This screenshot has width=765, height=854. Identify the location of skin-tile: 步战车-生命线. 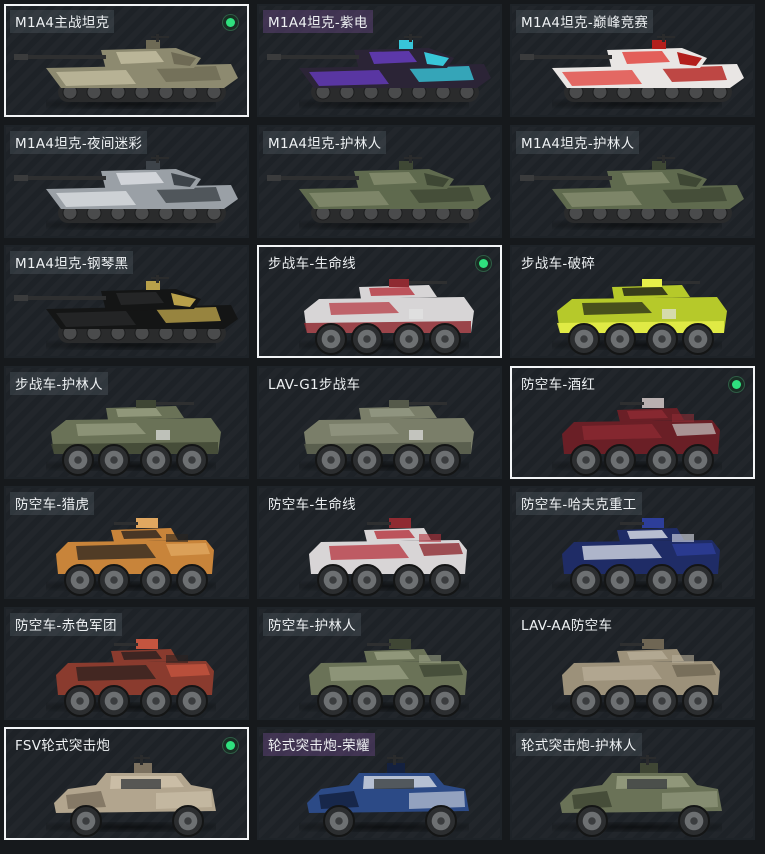
(379, 301).